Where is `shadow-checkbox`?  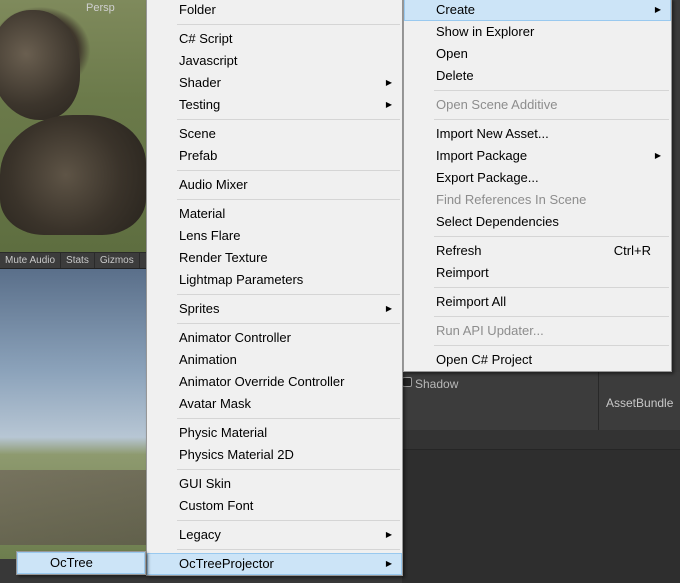 shadow-checkbox is located at coordinates (407, 382).